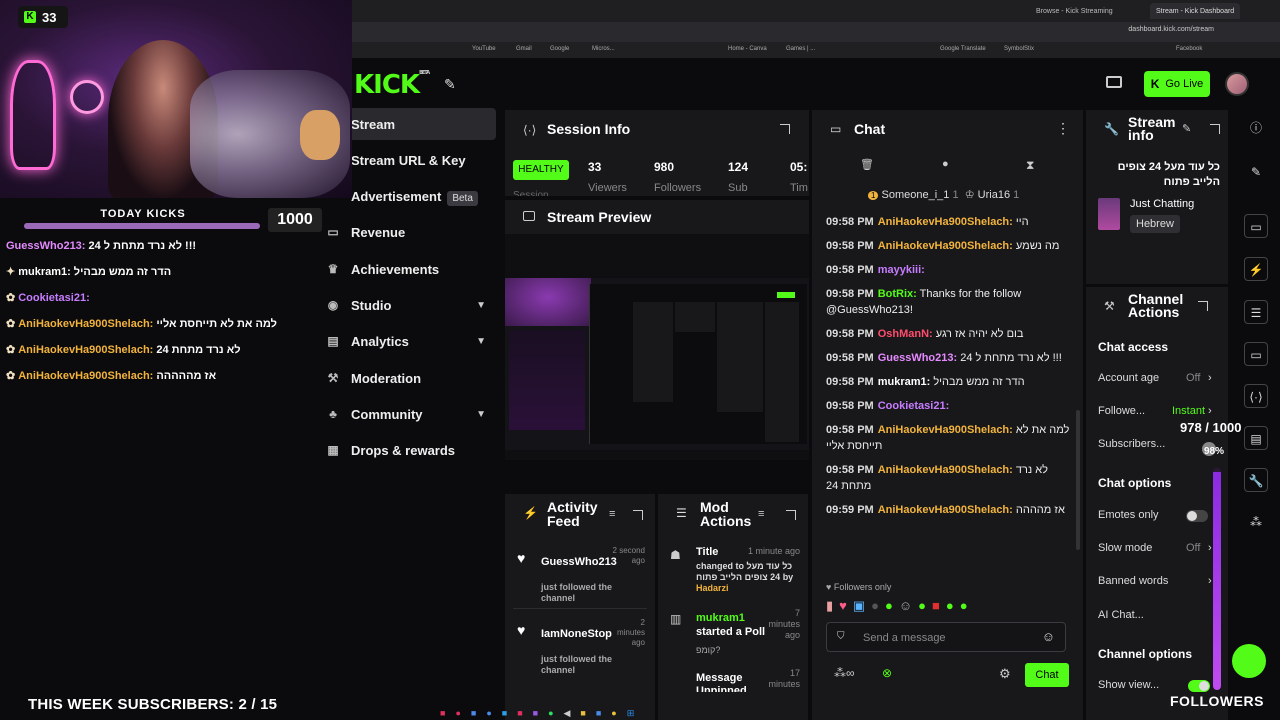  What do you see at coordinates (1186, 128) in the screenshot?
I see `edit-icon: ✎` at bounding box center [1186, 128].